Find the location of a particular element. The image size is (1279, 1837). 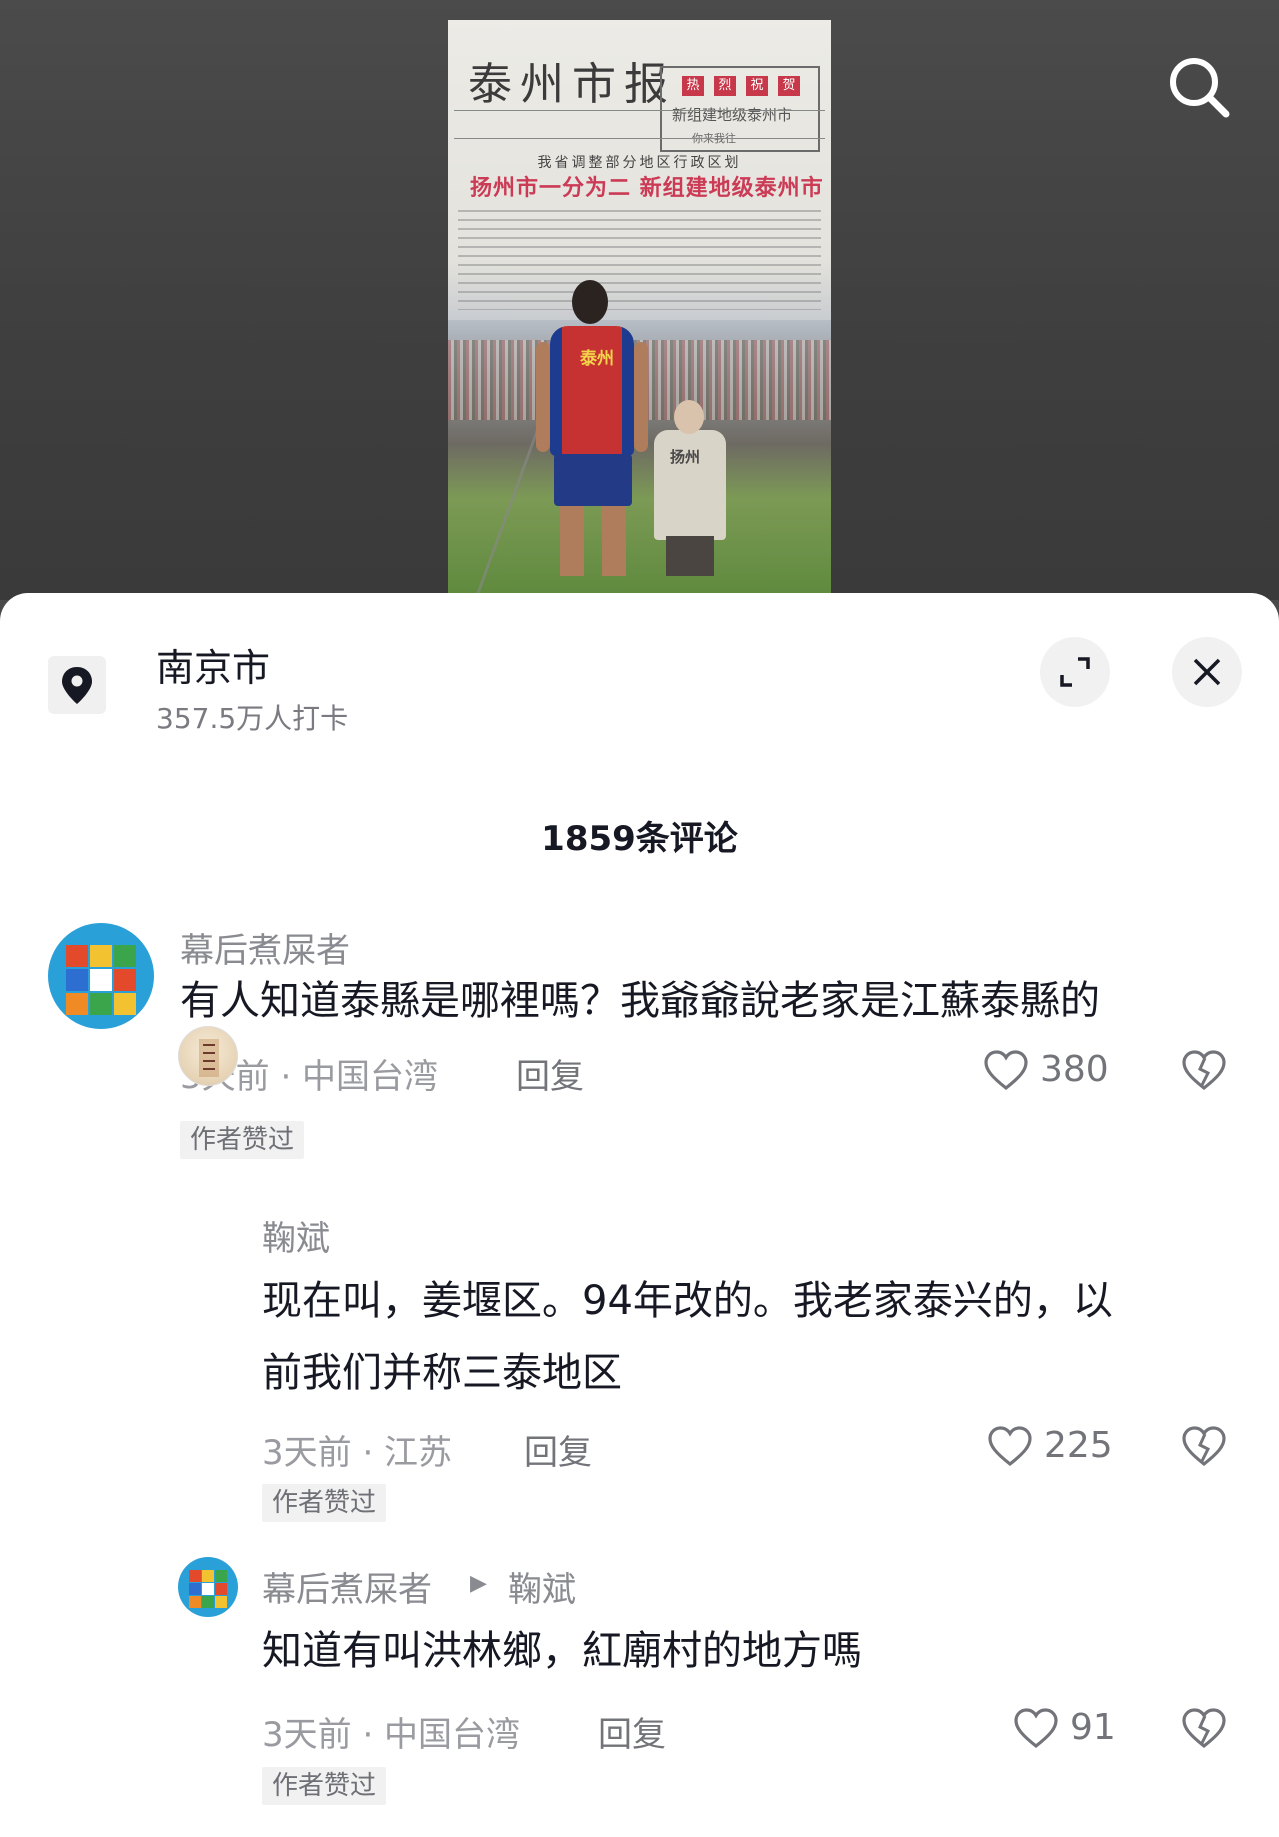

congrats-chip: 祝 is located at coordinates (757, 86).